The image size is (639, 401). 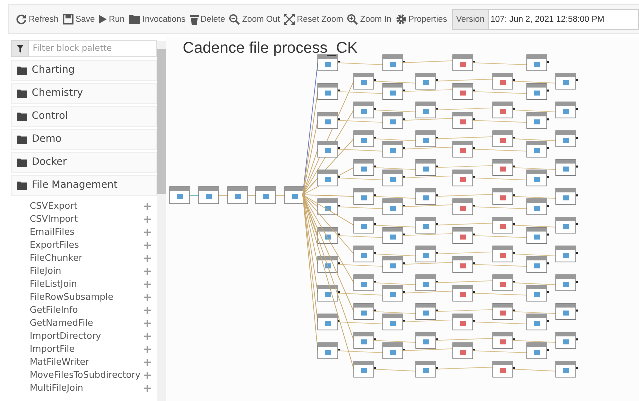 I want to click on toolbar-button: Save, so click(x=79, y=19).